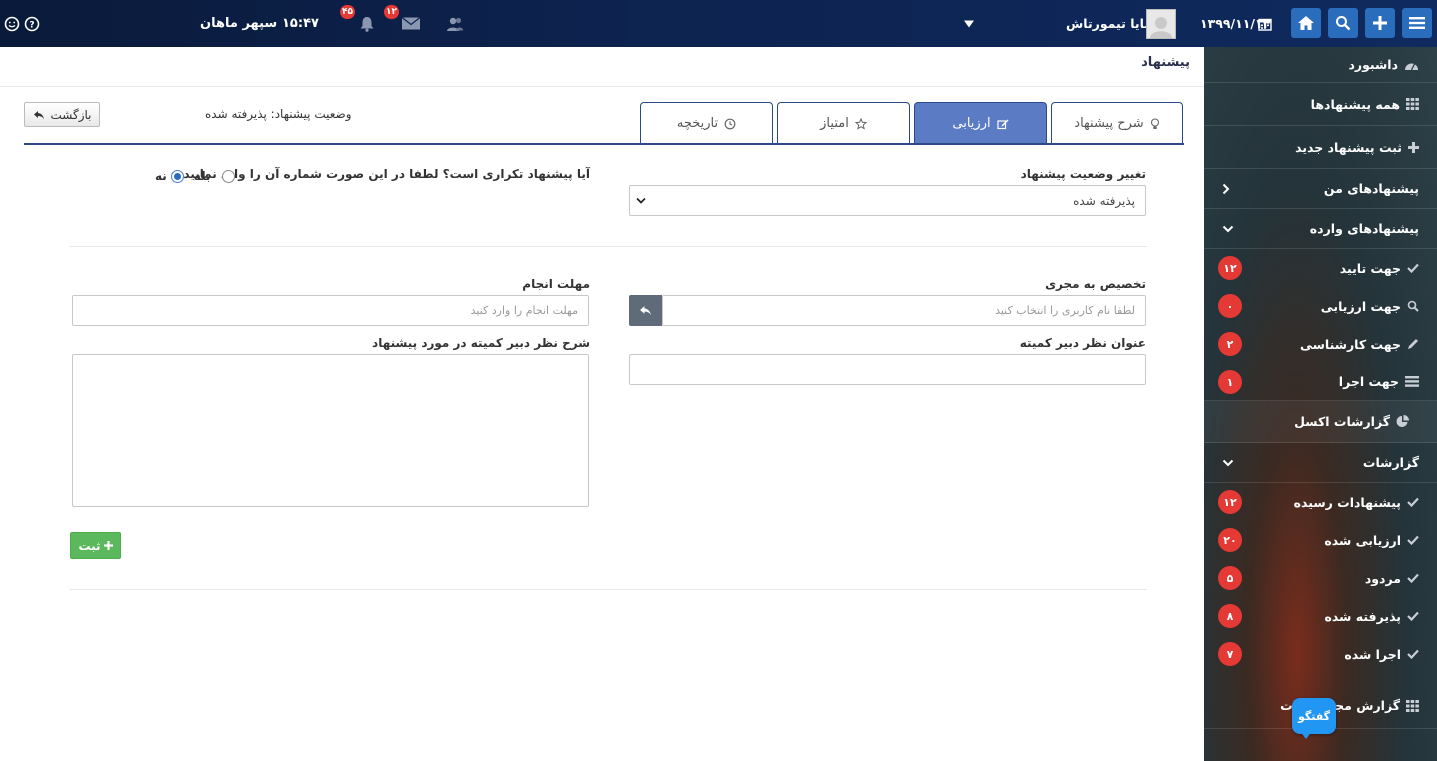  I want to click on sidebar-item-executed: ۷ اجرا شده, so click(1320, 654).